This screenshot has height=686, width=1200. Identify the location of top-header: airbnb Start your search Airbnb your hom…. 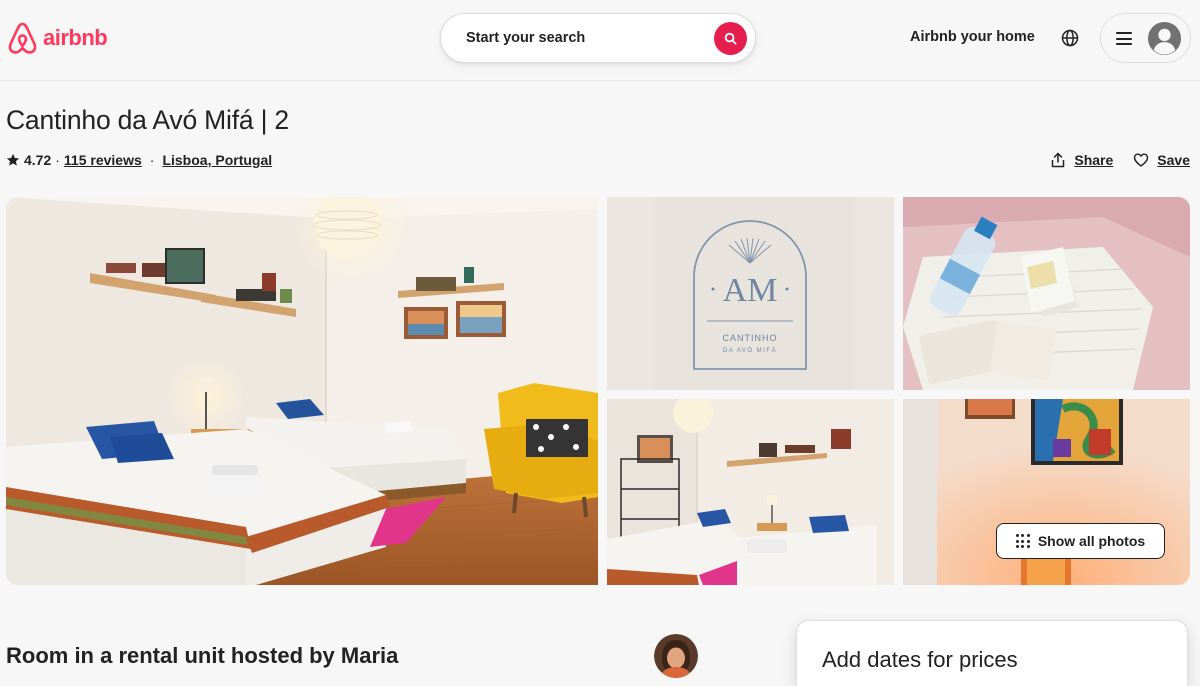
(600, 40).